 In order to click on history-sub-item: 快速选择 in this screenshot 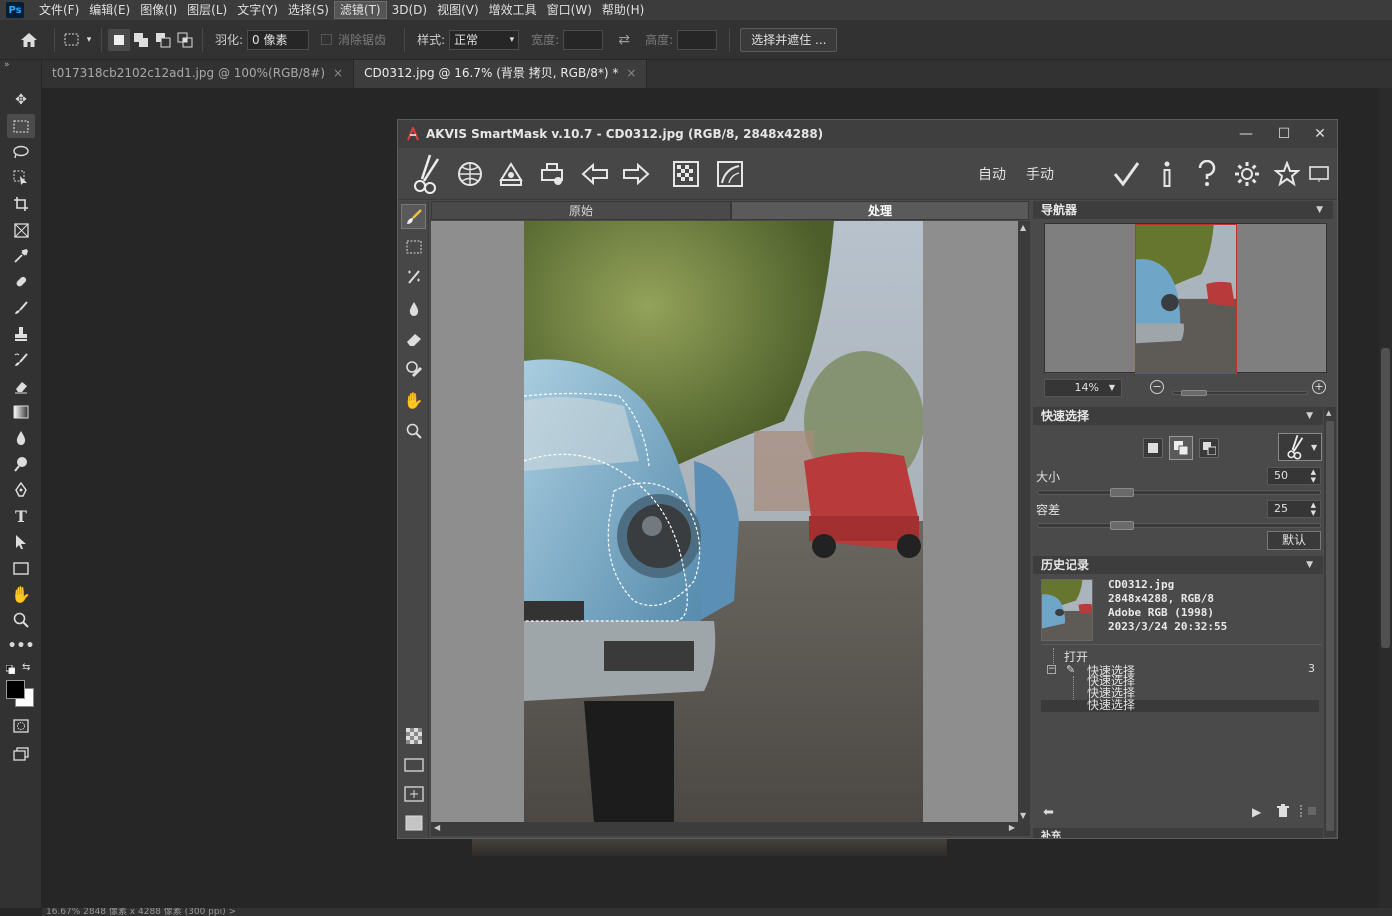, I will do `click(1111, 705)`.